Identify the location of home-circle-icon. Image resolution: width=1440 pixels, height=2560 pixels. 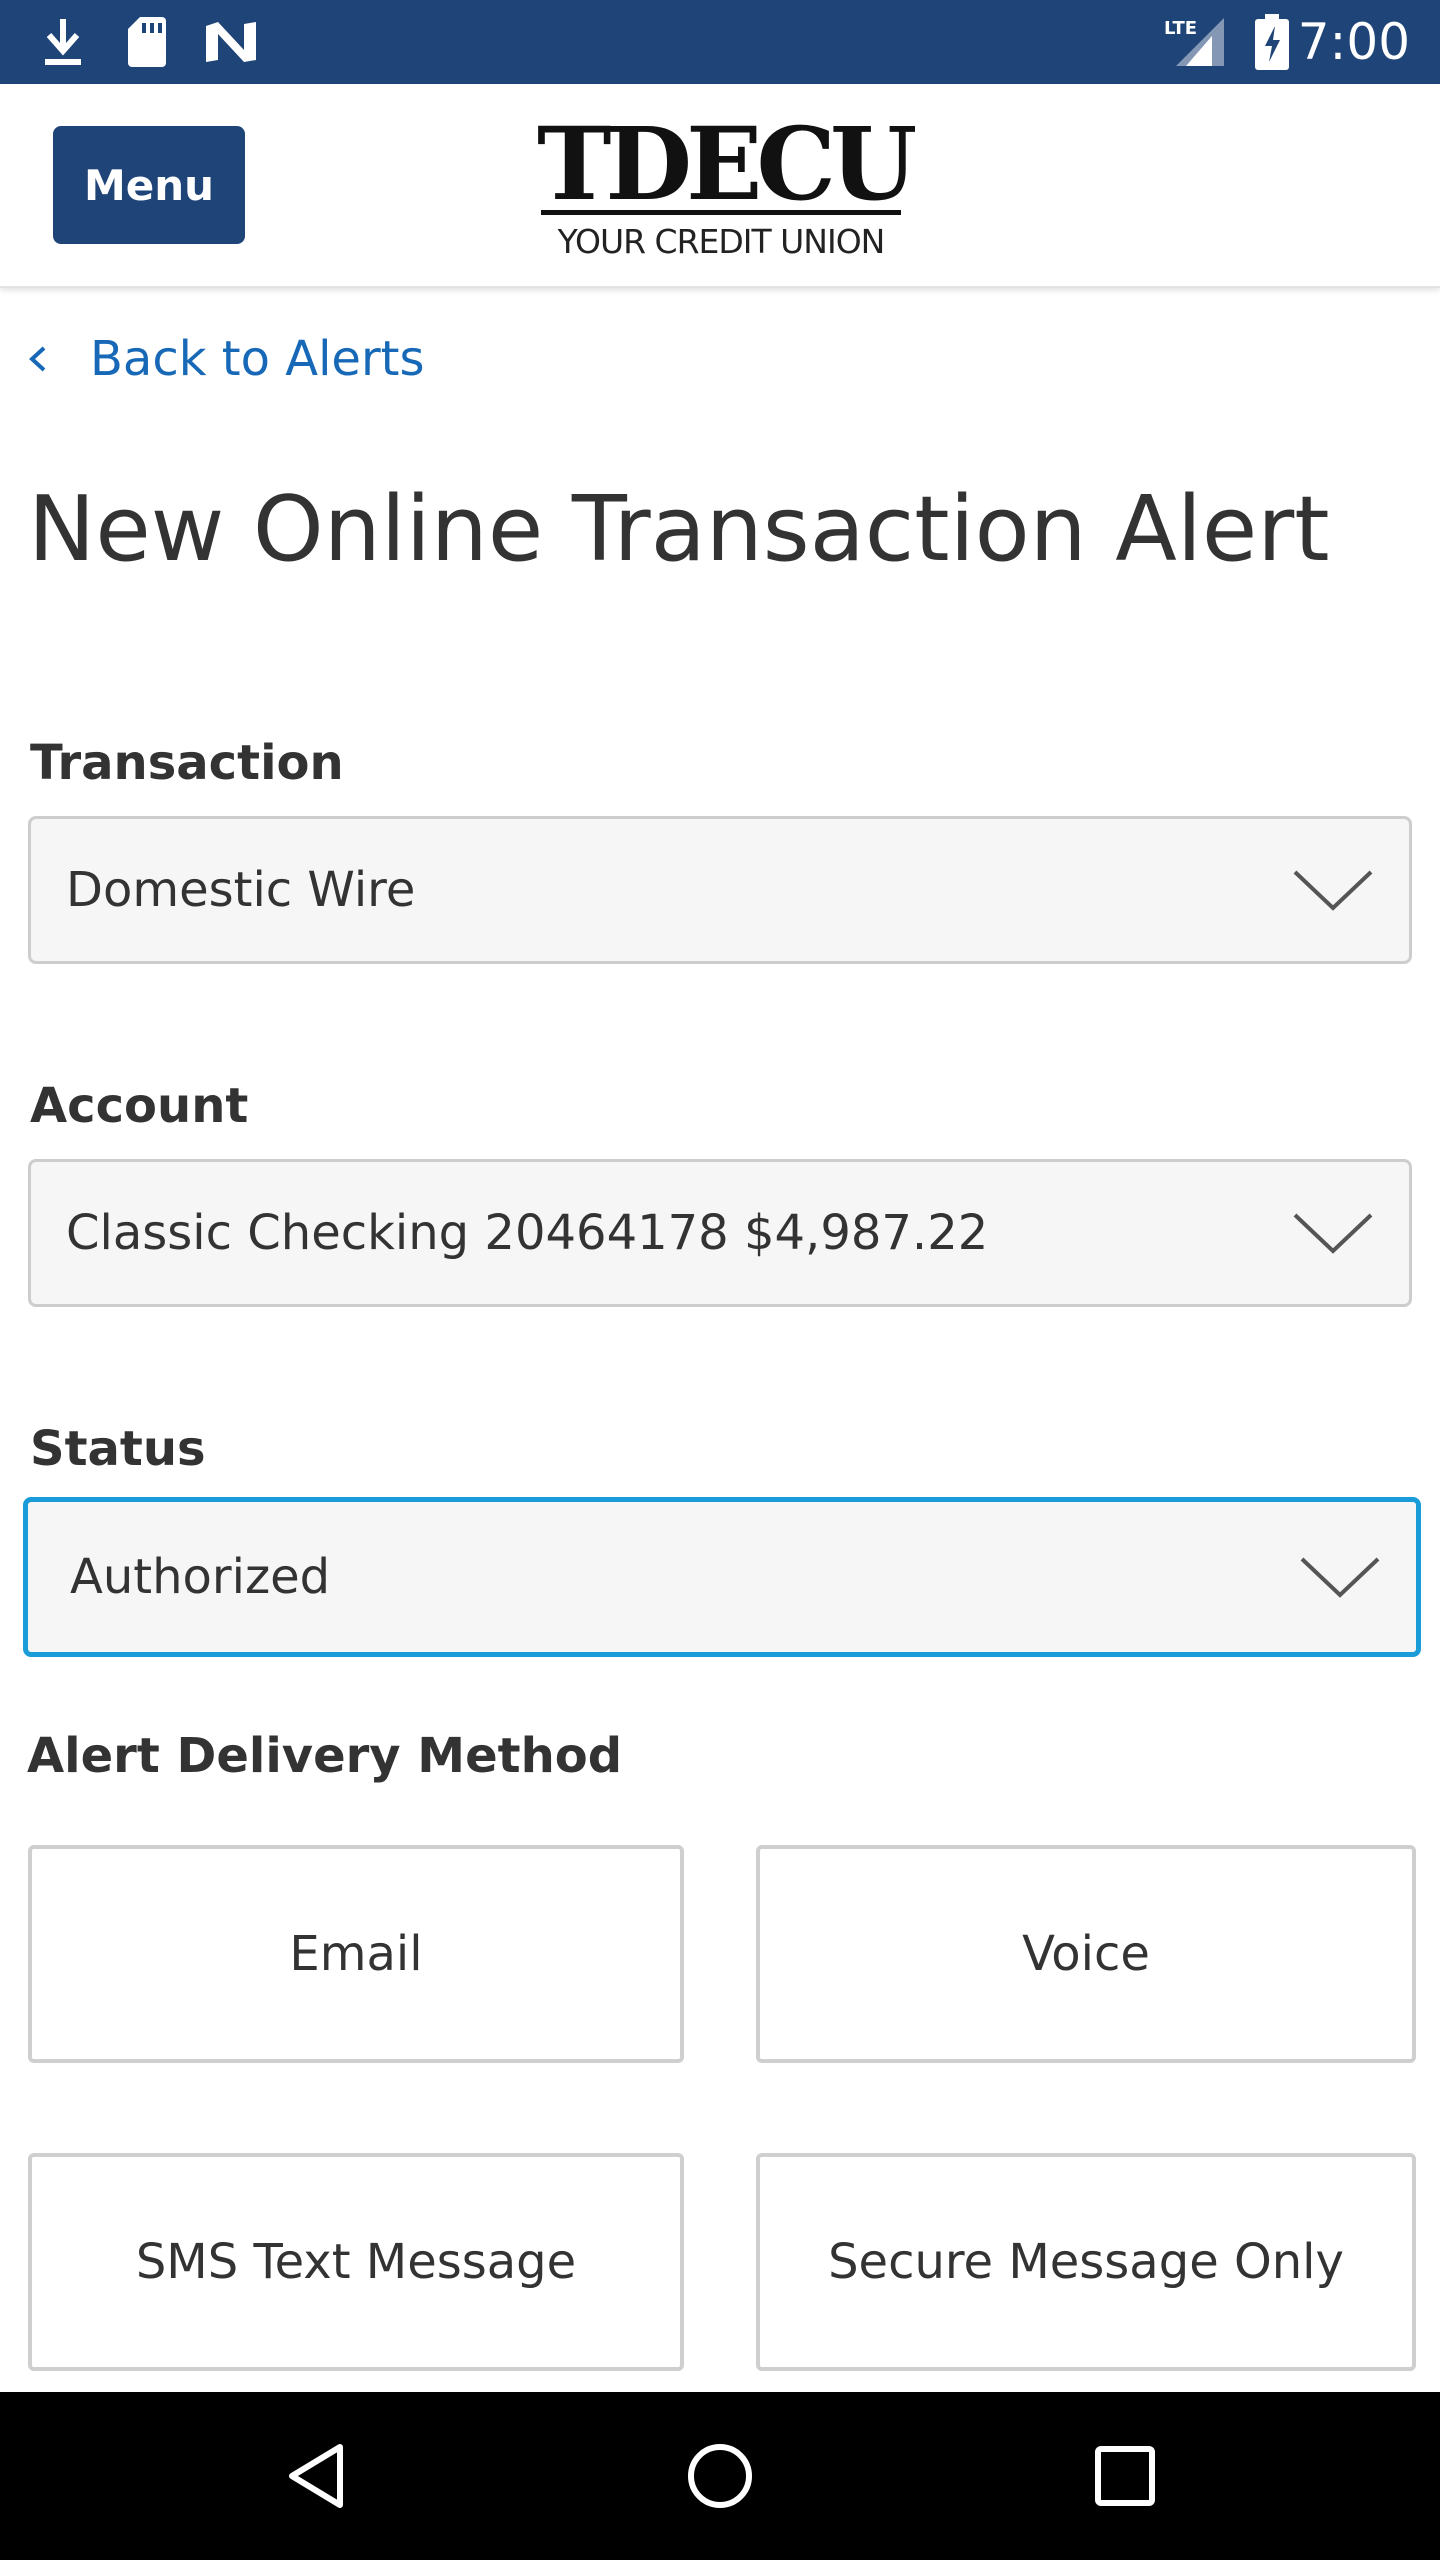
(720, 2476).